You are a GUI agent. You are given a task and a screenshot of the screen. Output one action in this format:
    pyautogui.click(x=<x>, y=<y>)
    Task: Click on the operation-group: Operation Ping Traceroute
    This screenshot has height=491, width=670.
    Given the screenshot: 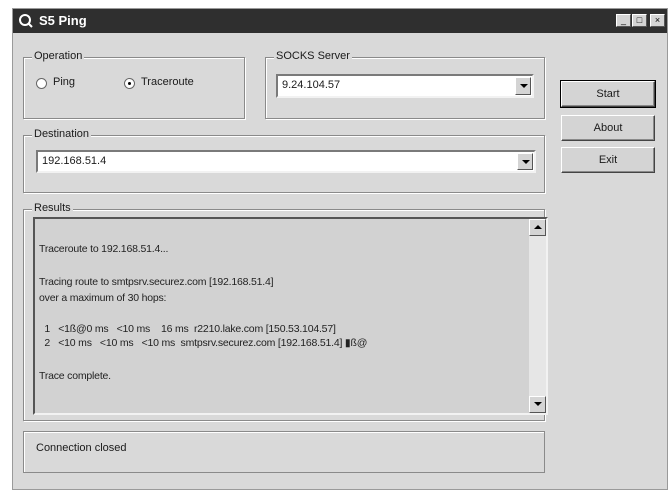 What is the action you would take?
    pyautogui.click(x=134, y=84)
    